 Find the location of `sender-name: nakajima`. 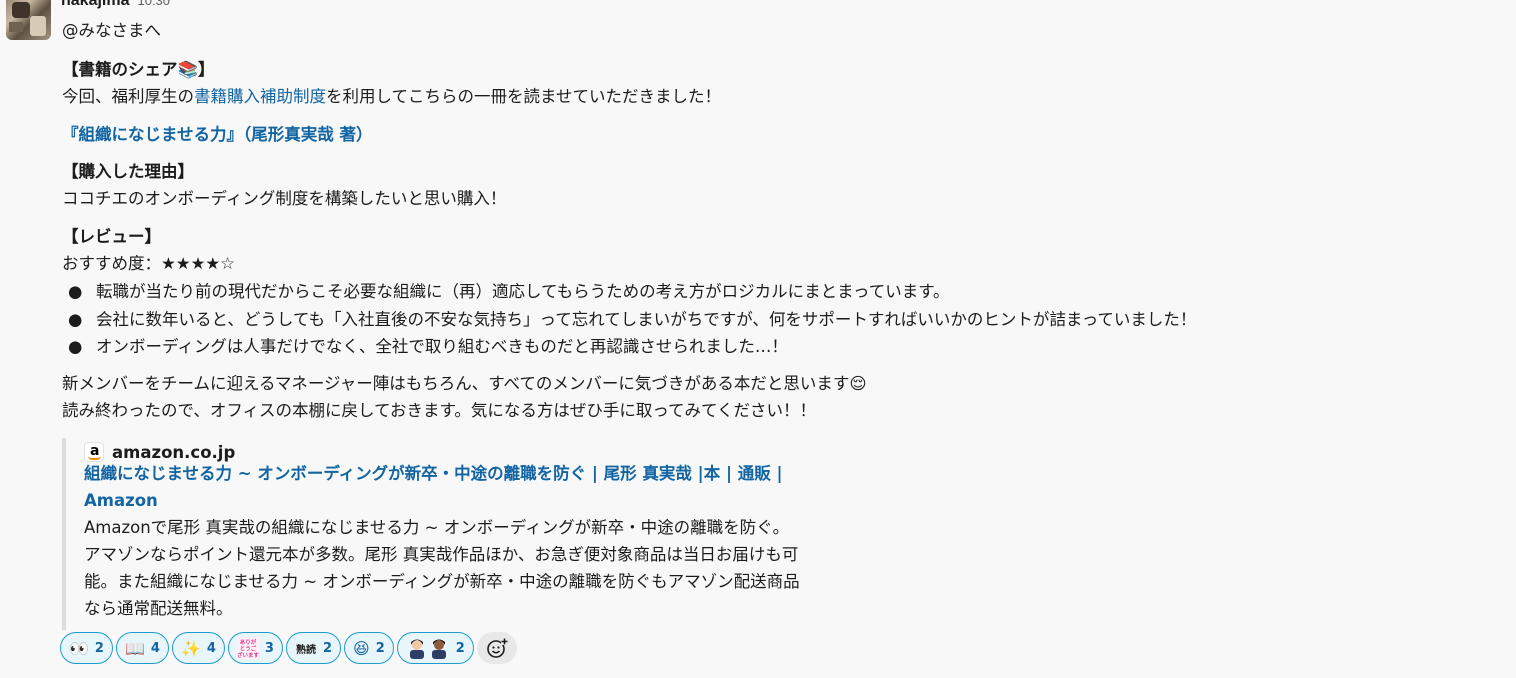

sender-name: nakajima is located at coordinates (95, 5).